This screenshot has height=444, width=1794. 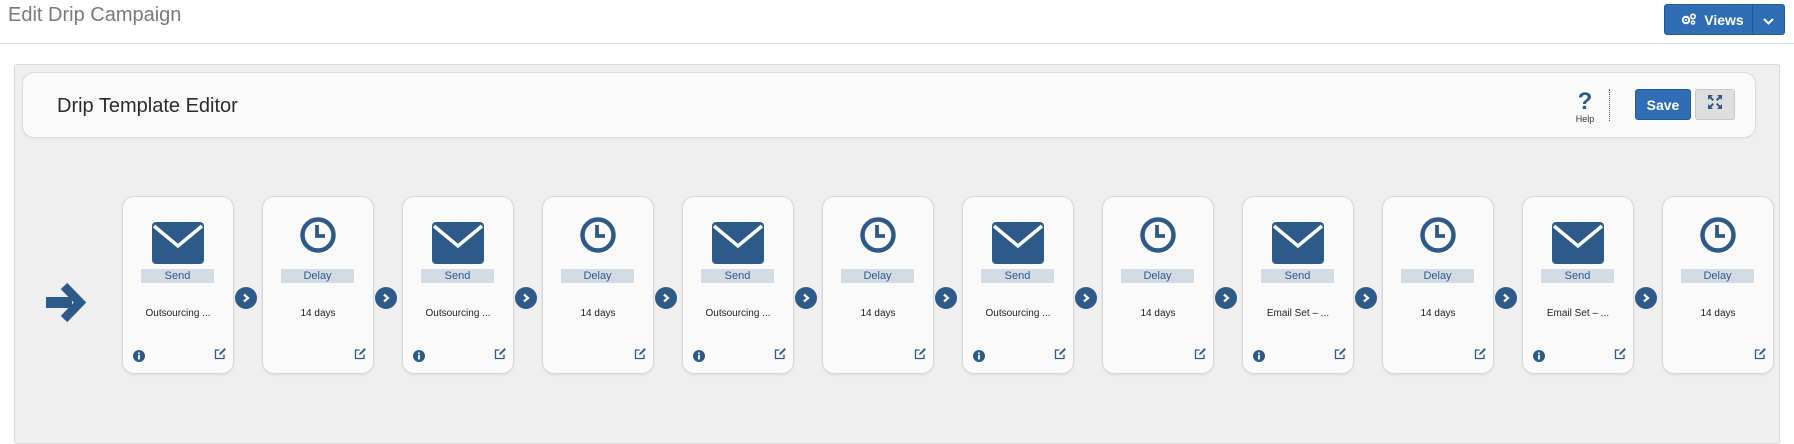 I want to click on expand-icon, so click(x=1715, y=104).